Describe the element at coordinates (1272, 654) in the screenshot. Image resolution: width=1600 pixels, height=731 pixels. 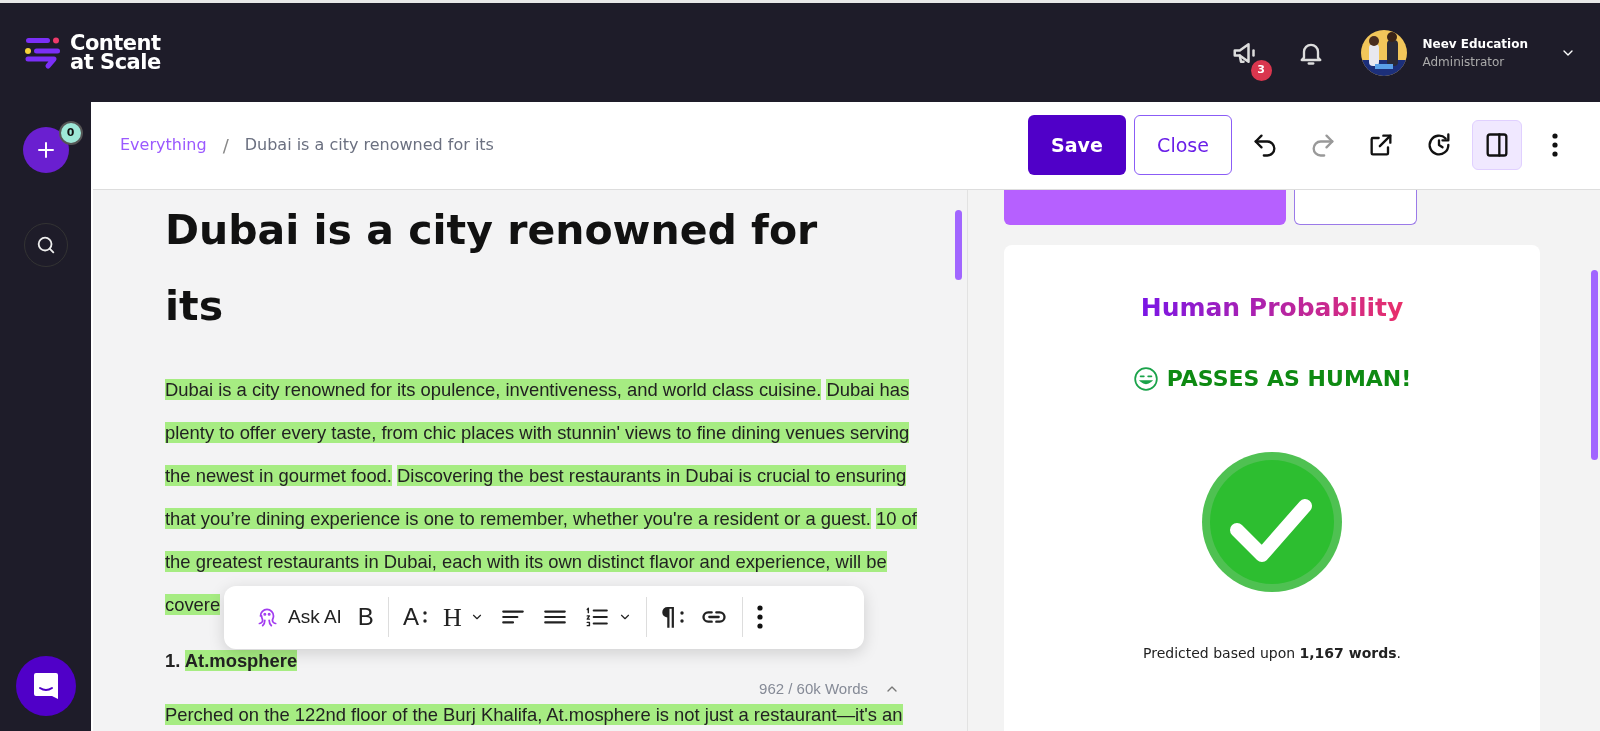
I see `prediction-note: Predicted based upon 1,167 words.` at that location.